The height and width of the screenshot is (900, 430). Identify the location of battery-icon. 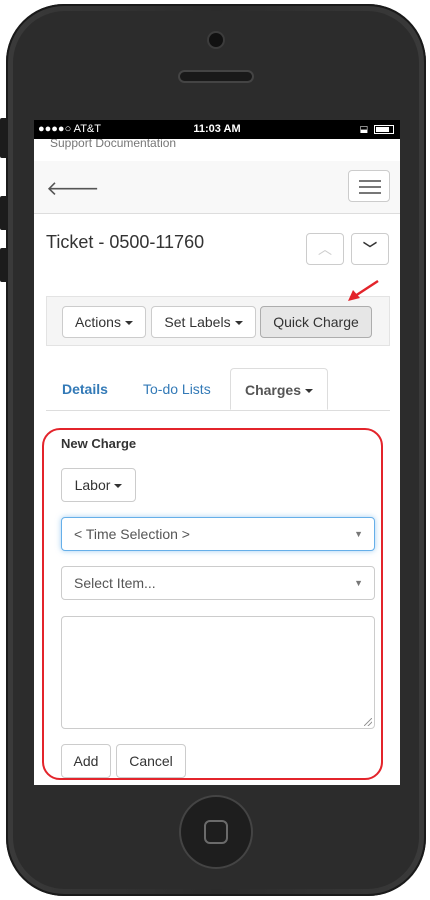
(384, 129).